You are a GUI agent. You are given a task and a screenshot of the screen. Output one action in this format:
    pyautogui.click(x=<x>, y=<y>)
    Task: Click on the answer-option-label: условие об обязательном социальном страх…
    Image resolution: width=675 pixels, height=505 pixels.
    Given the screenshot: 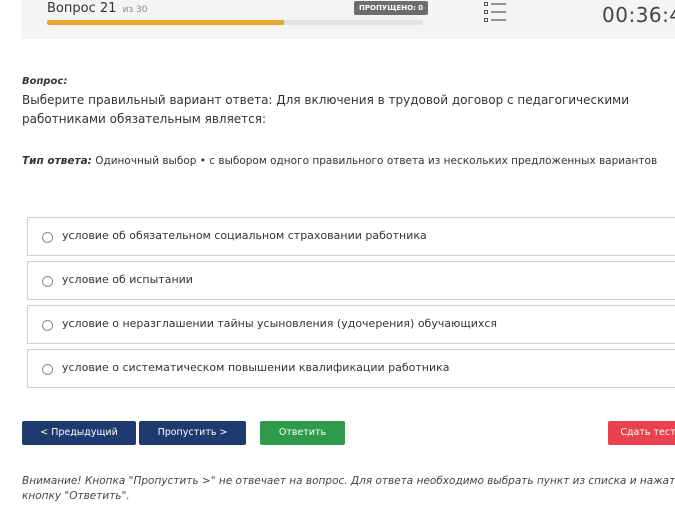 What is the action you would take?
    pyautogui.click(x=244, y=235)
    